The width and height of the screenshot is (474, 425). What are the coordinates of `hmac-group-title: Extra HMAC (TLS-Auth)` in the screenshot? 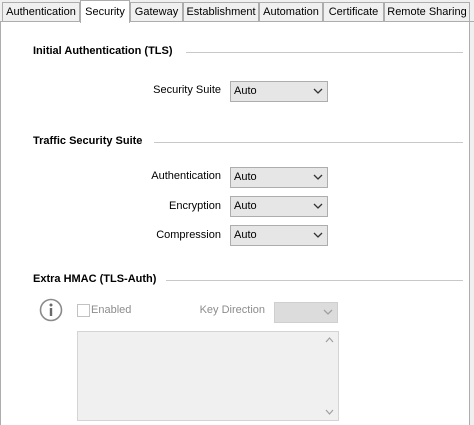 It's located at (95, 279).